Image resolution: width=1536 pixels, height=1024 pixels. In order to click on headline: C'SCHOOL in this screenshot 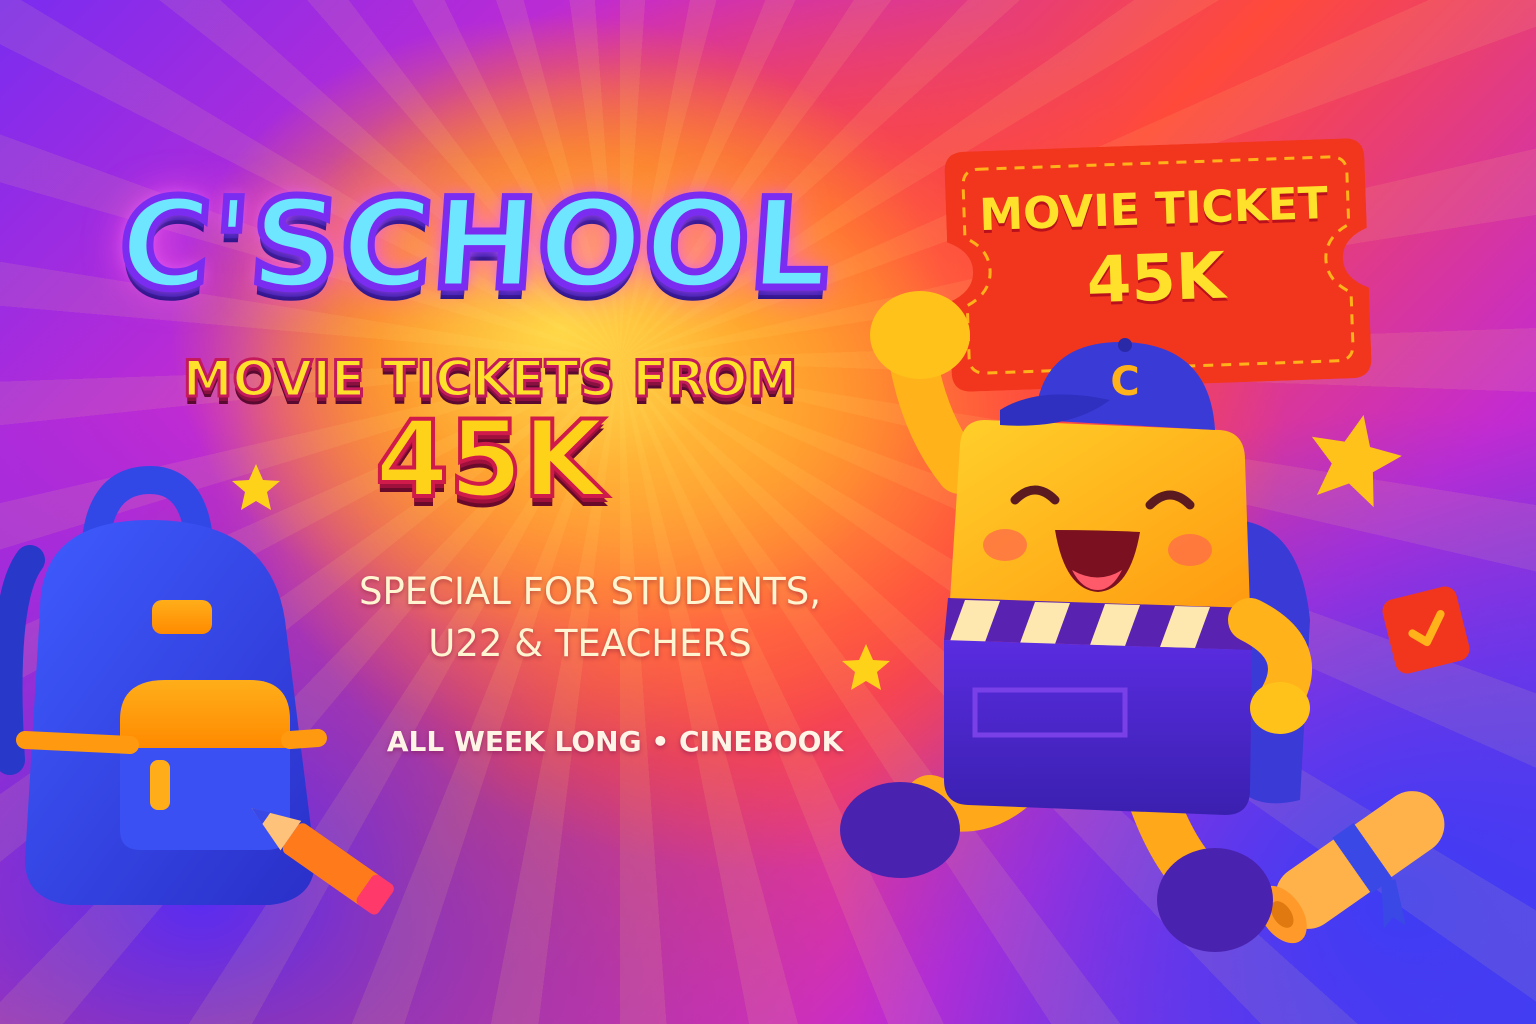, I will do `click(475, 245)`.